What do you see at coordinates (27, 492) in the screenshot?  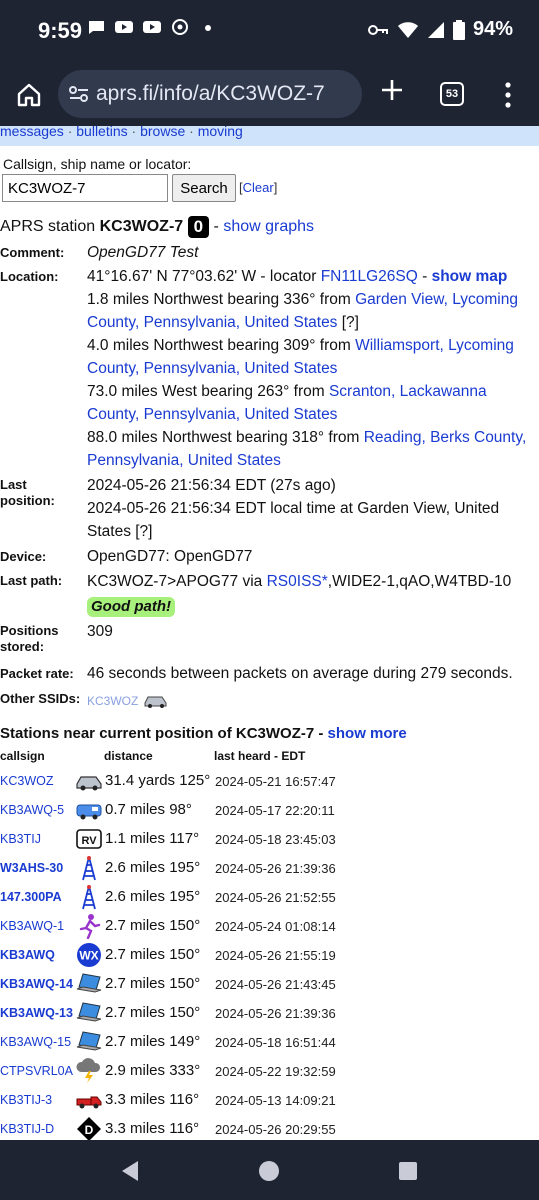 I see `last-position-label: Last position:` at bounding box center [27, 492].